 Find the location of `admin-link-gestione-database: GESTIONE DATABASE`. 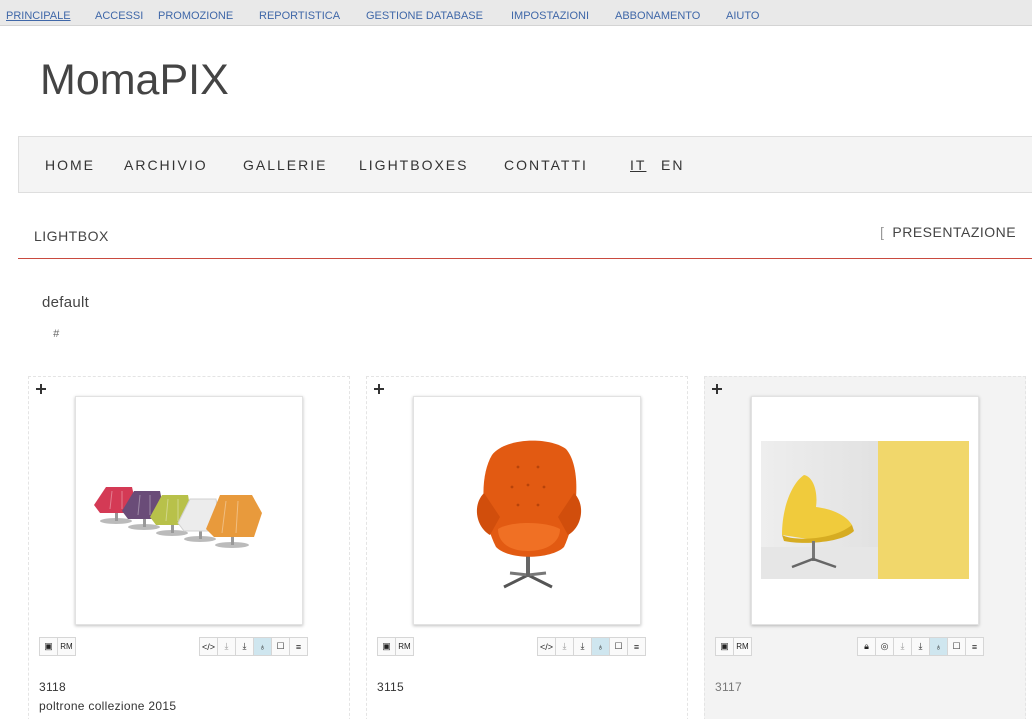

admin-link-gestione-database: GESTIONE DATABASE is located at coordinates (424, 16).